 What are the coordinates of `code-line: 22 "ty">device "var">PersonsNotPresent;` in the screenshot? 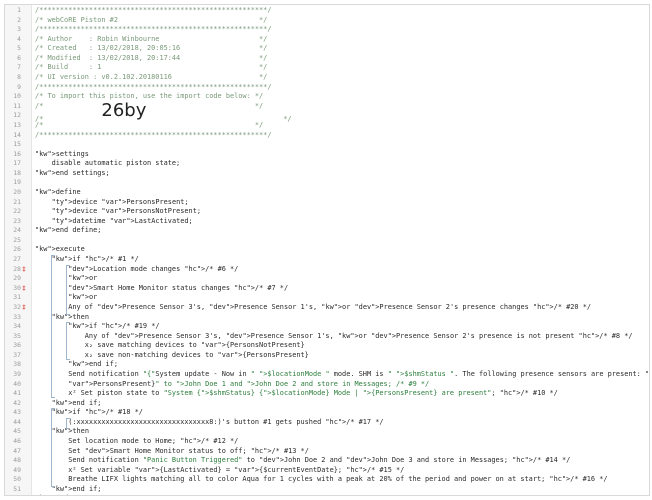 It's located at (327, 212).